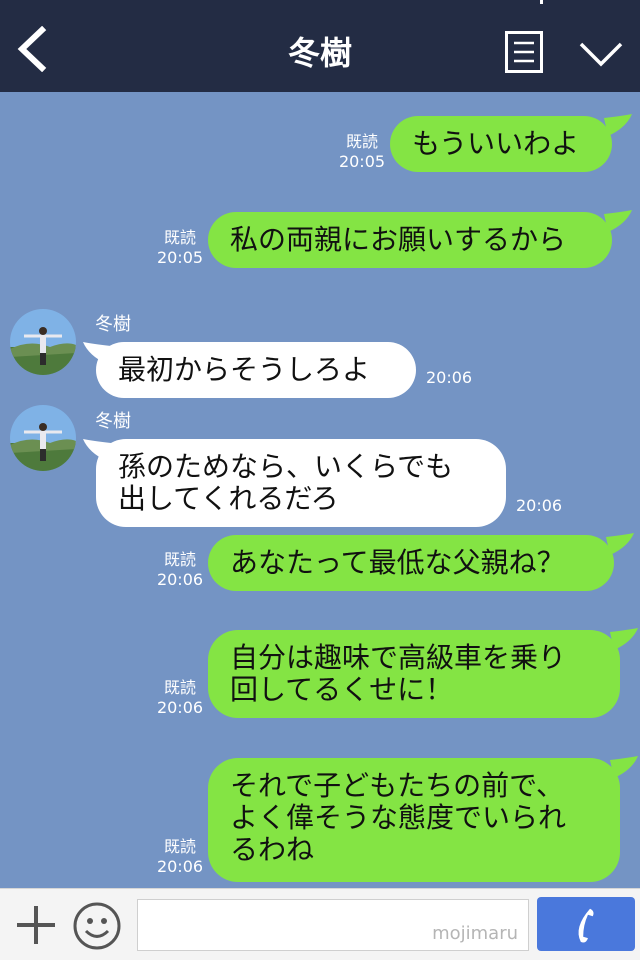 The image size is (640, 960). I want to click on message-bubble-other: 孫のためなら、いくらでも 出してくれるだろ, so click(301, 483).